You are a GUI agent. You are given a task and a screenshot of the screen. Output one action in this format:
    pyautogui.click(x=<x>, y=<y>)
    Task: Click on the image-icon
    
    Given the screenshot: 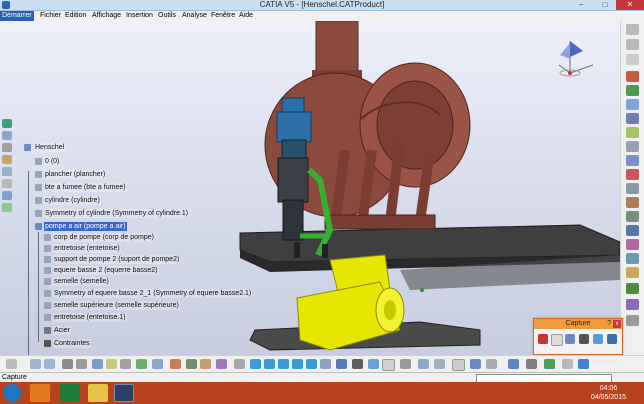 What is the action you would take?
    pyautogui.click(x=570, y=339)
    